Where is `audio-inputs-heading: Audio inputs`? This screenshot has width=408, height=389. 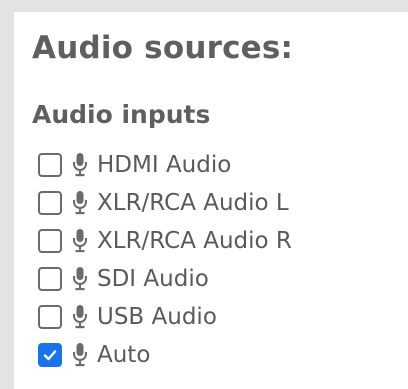
audio-inputs-heading: Audio inputs is located at coordinates (121, 114).